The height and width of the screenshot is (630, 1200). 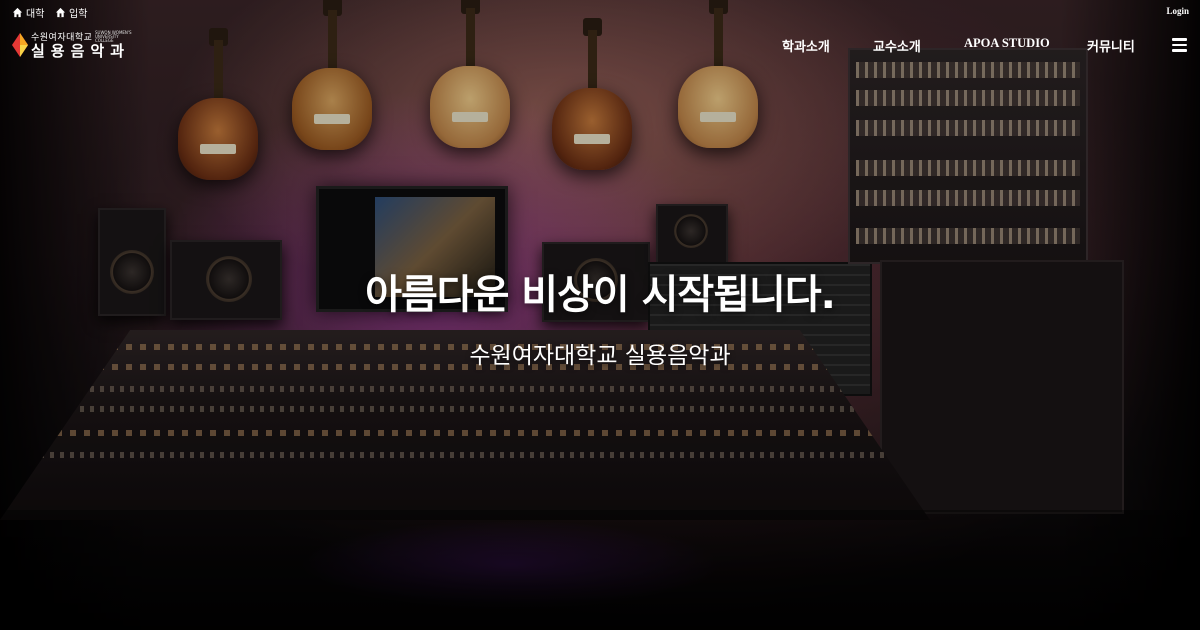 I want to click on nav-item-community: 커뮤니티, so click(x=1111, y=45).